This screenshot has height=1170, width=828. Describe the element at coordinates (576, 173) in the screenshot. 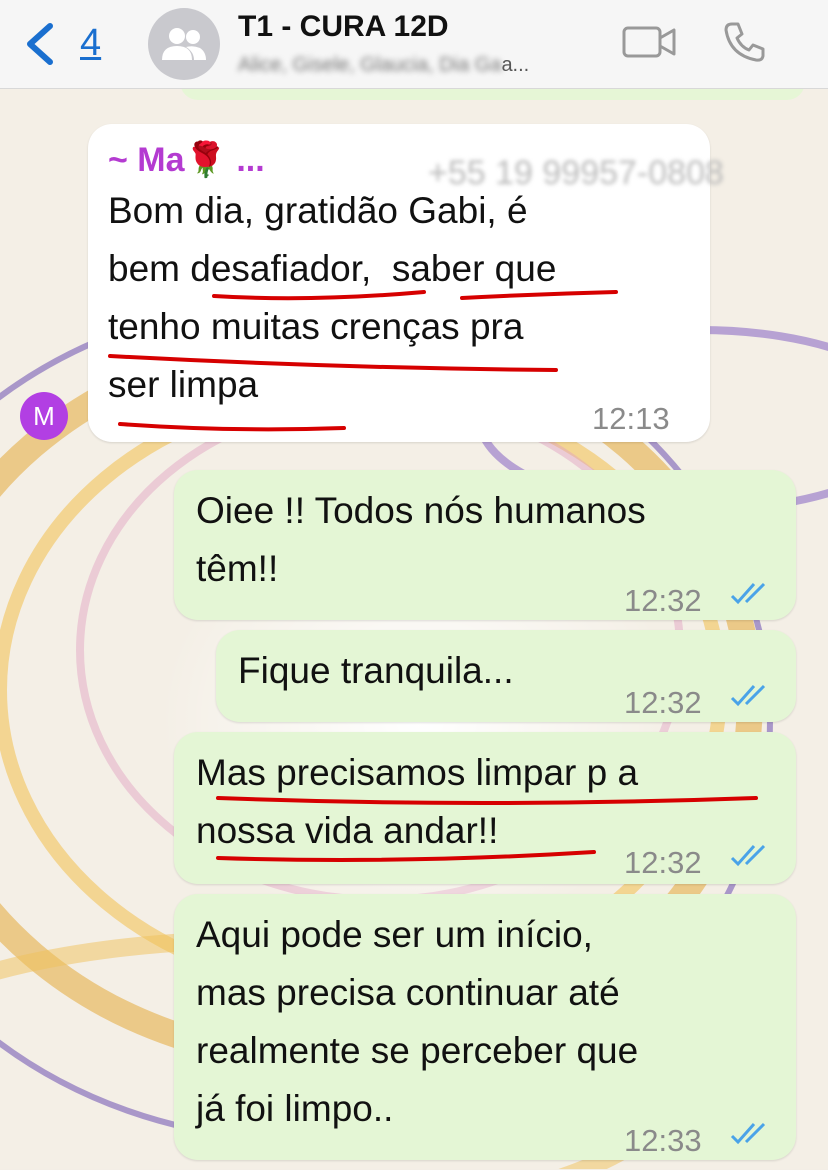

I see `sender-phone: +55 19 99957-0808` at that location.